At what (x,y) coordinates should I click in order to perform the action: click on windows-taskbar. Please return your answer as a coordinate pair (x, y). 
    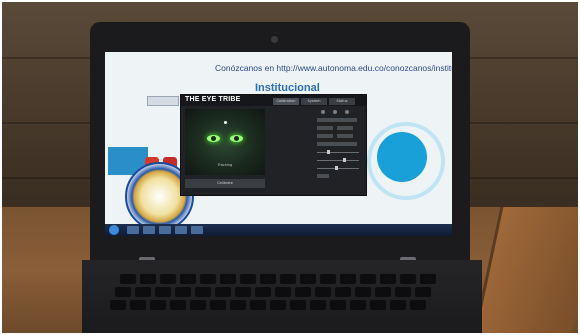
    Looking at the image, I should click on (278, 230).